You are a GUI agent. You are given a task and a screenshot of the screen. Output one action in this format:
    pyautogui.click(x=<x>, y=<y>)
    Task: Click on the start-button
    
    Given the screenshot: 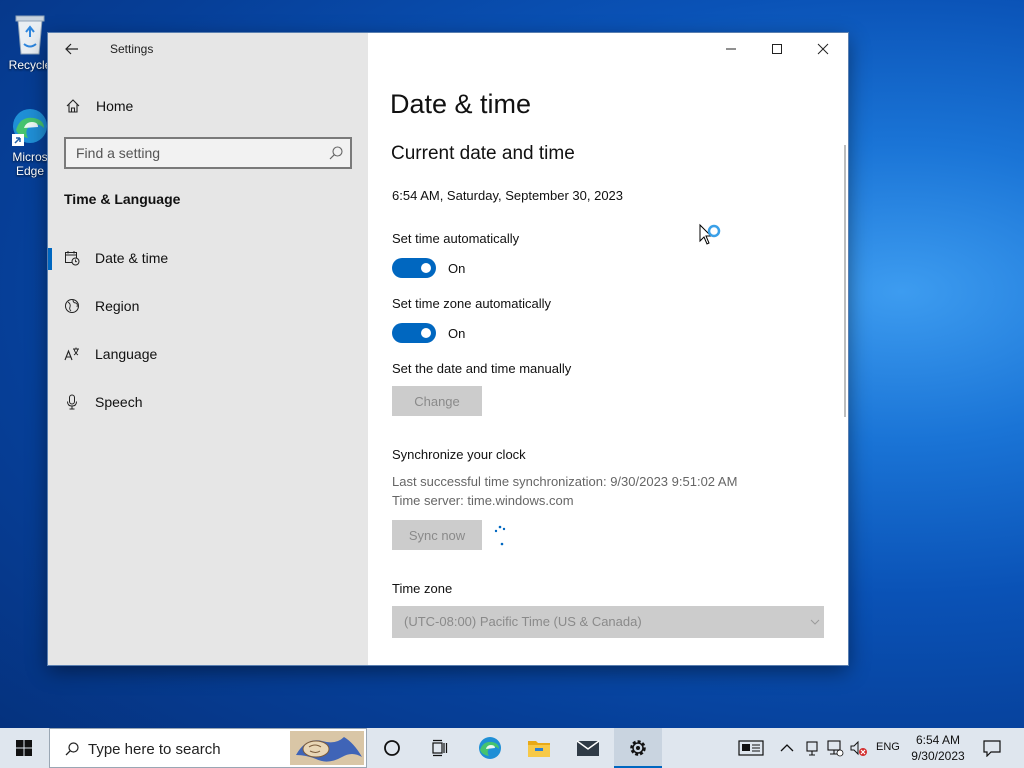 What is the action you would take?
    pyautogui.click(x=24, y=748)
    